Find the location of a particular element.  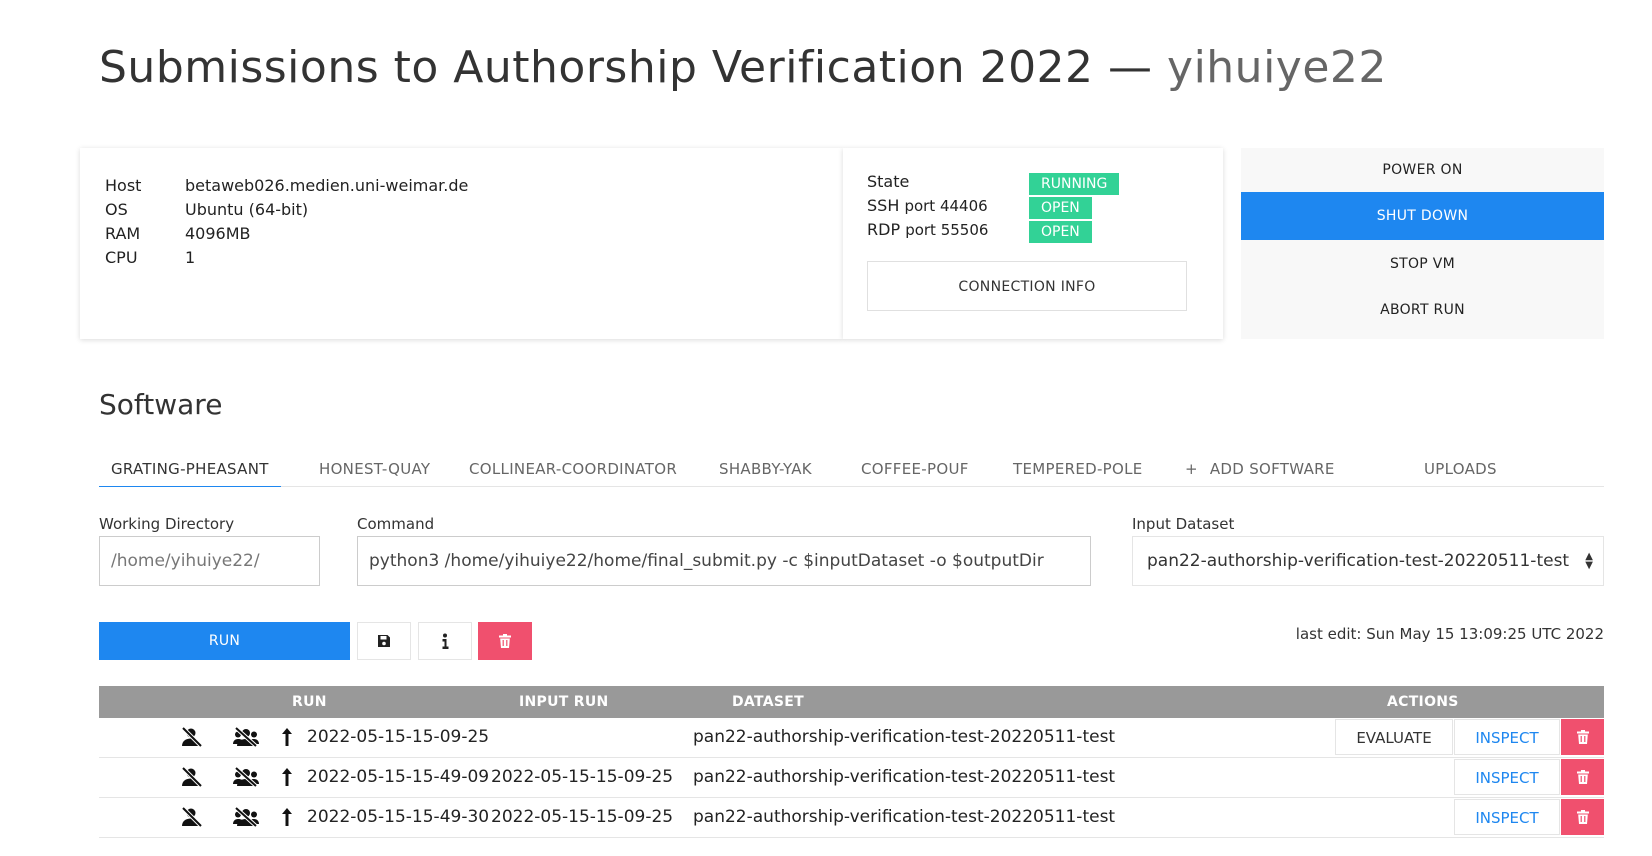

state-row: State RUNNING is located at coordinates (993, 183).